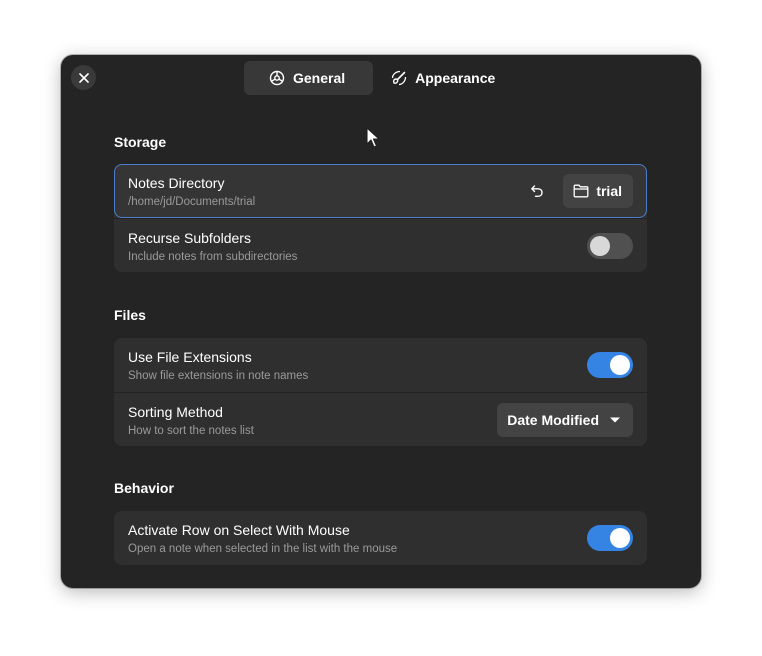 The image size is (762, 656). Describe the element at coordinates (581, 191) in the screenshot. I see `folder-icon` at that location.